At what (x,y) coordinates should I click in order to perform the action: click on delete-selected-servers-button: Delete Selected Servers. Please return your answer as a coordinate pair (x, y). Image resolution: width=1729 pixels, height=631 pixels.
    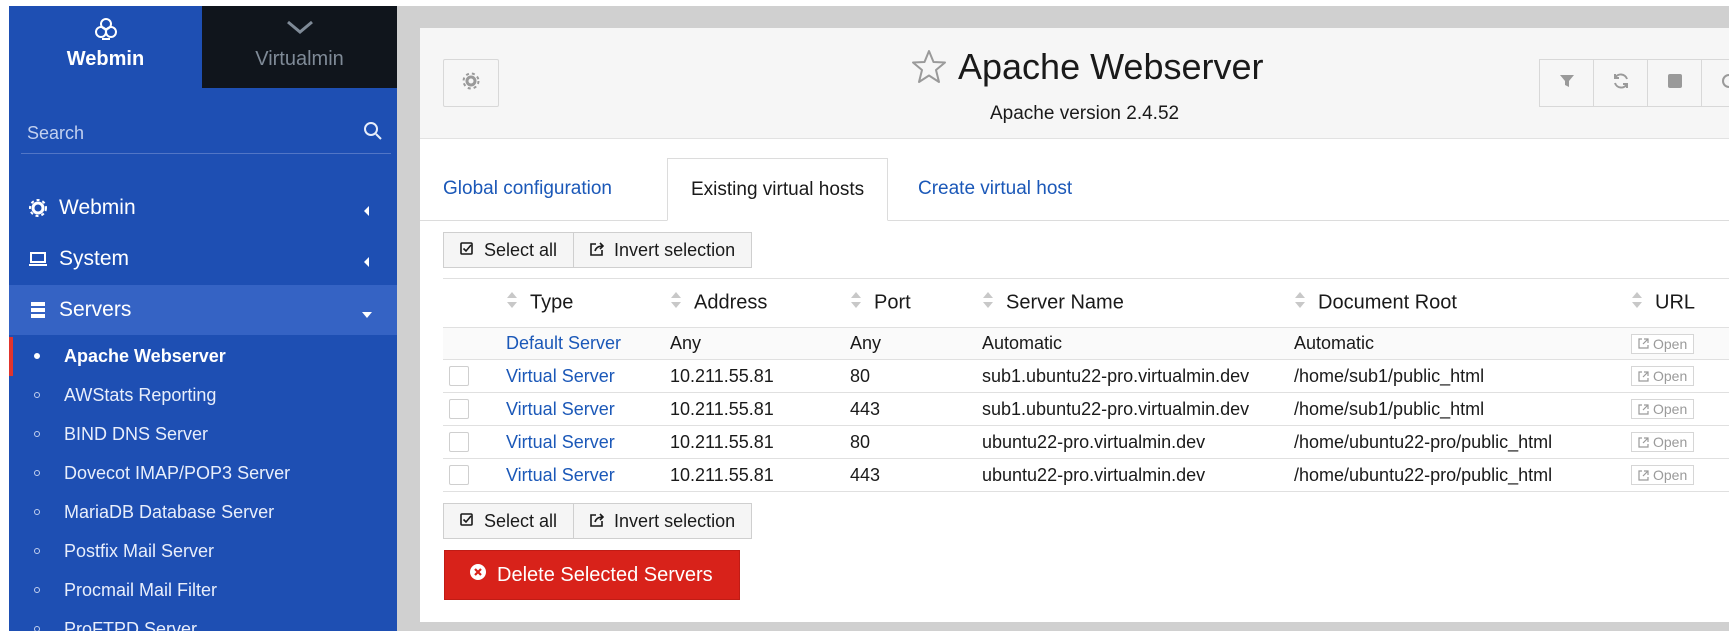
    Looking at the image, I should click on (592, 575).